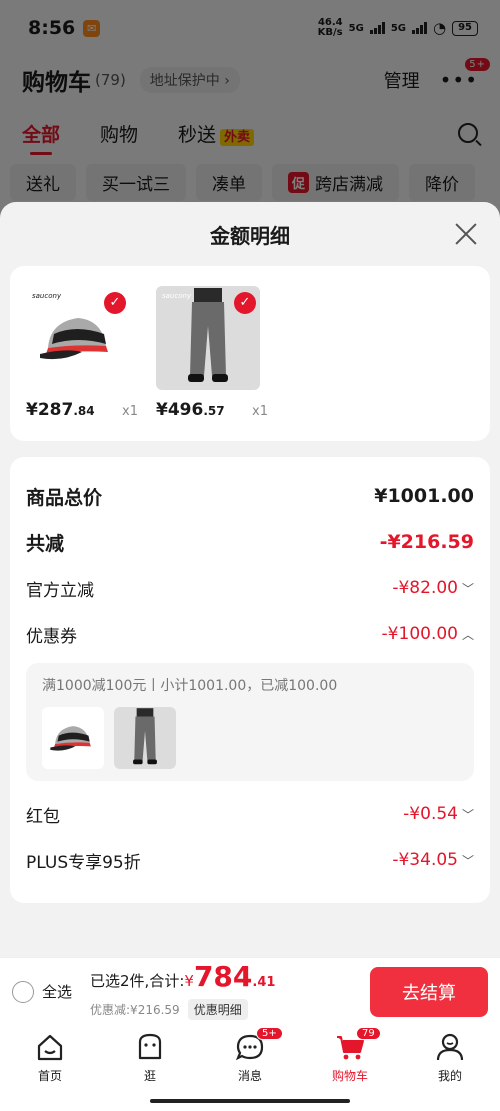 The height and width of the screenshot is (1111, 500). Describe the element at coordinates (429, 991) in the screenshot. I see `checkout-button: 去结算` at that location.